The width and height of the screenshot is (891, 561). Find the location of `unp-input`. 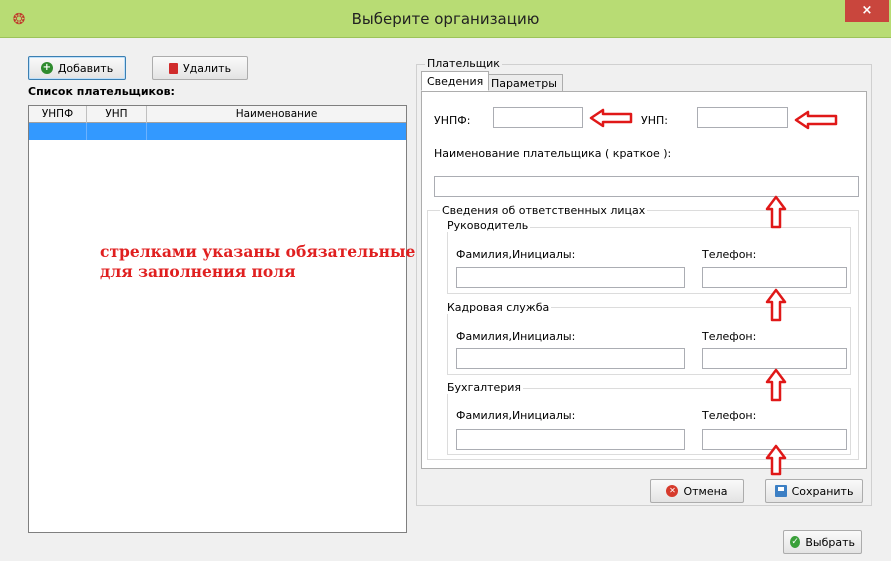

unp-input is located at coordinates (742, 117).